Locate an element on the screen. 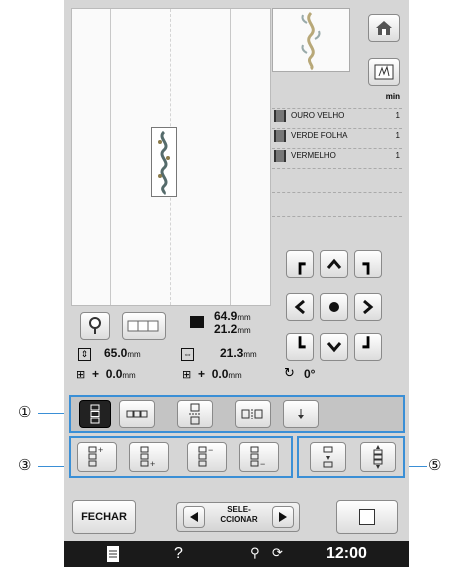 Image resolution: width=463 pixels, height=567 pixels. spacing-minus-top-icon: − is located at coordinates (205, 456).